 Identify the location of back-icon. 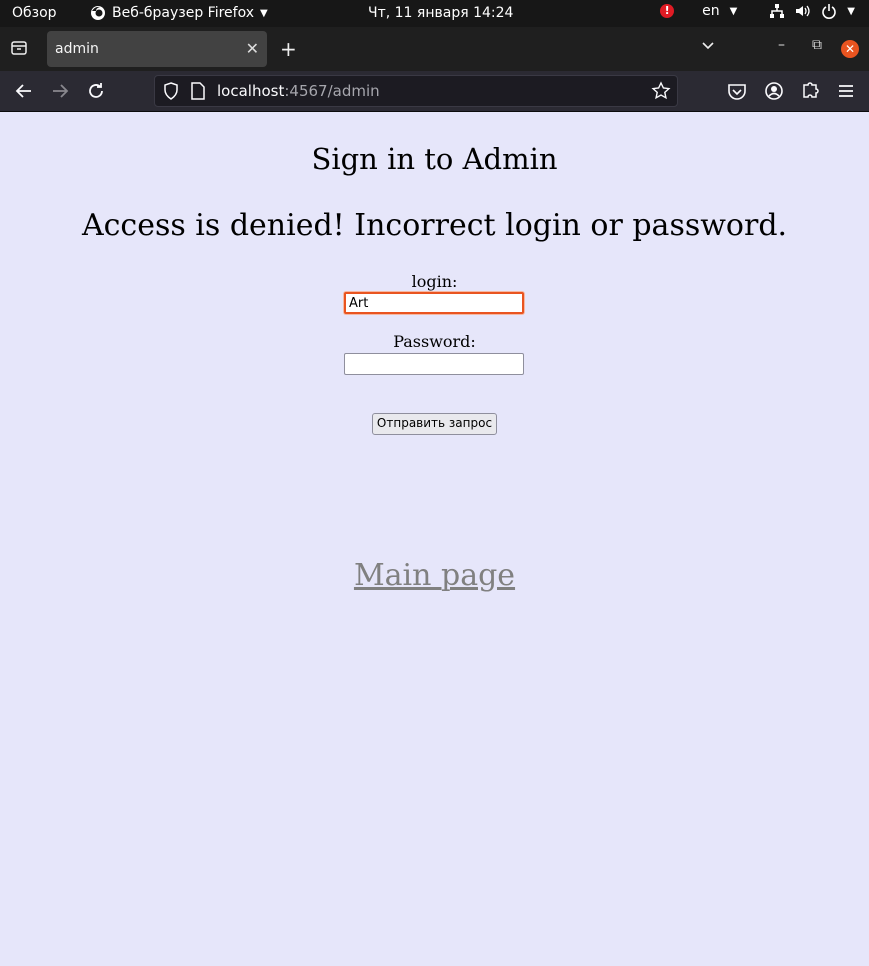
(24, 91).